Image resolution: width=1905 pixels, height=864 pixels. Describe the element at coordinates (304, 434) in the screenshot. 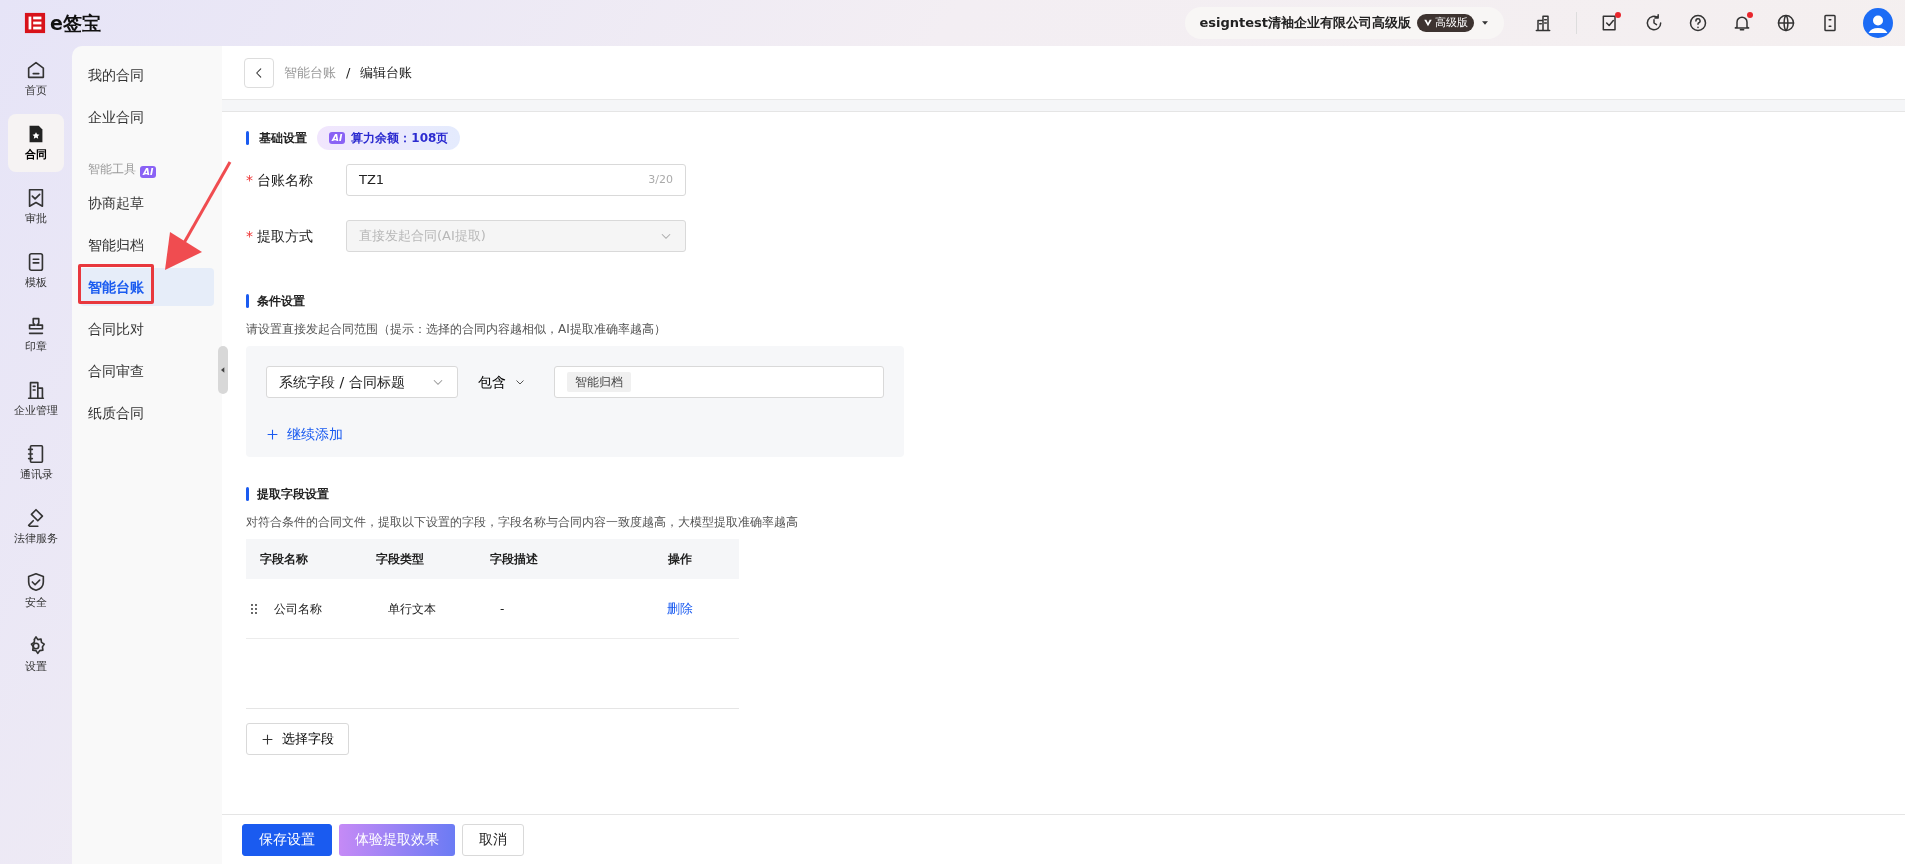

I see `add-condition-link: 继续添加` at that location.